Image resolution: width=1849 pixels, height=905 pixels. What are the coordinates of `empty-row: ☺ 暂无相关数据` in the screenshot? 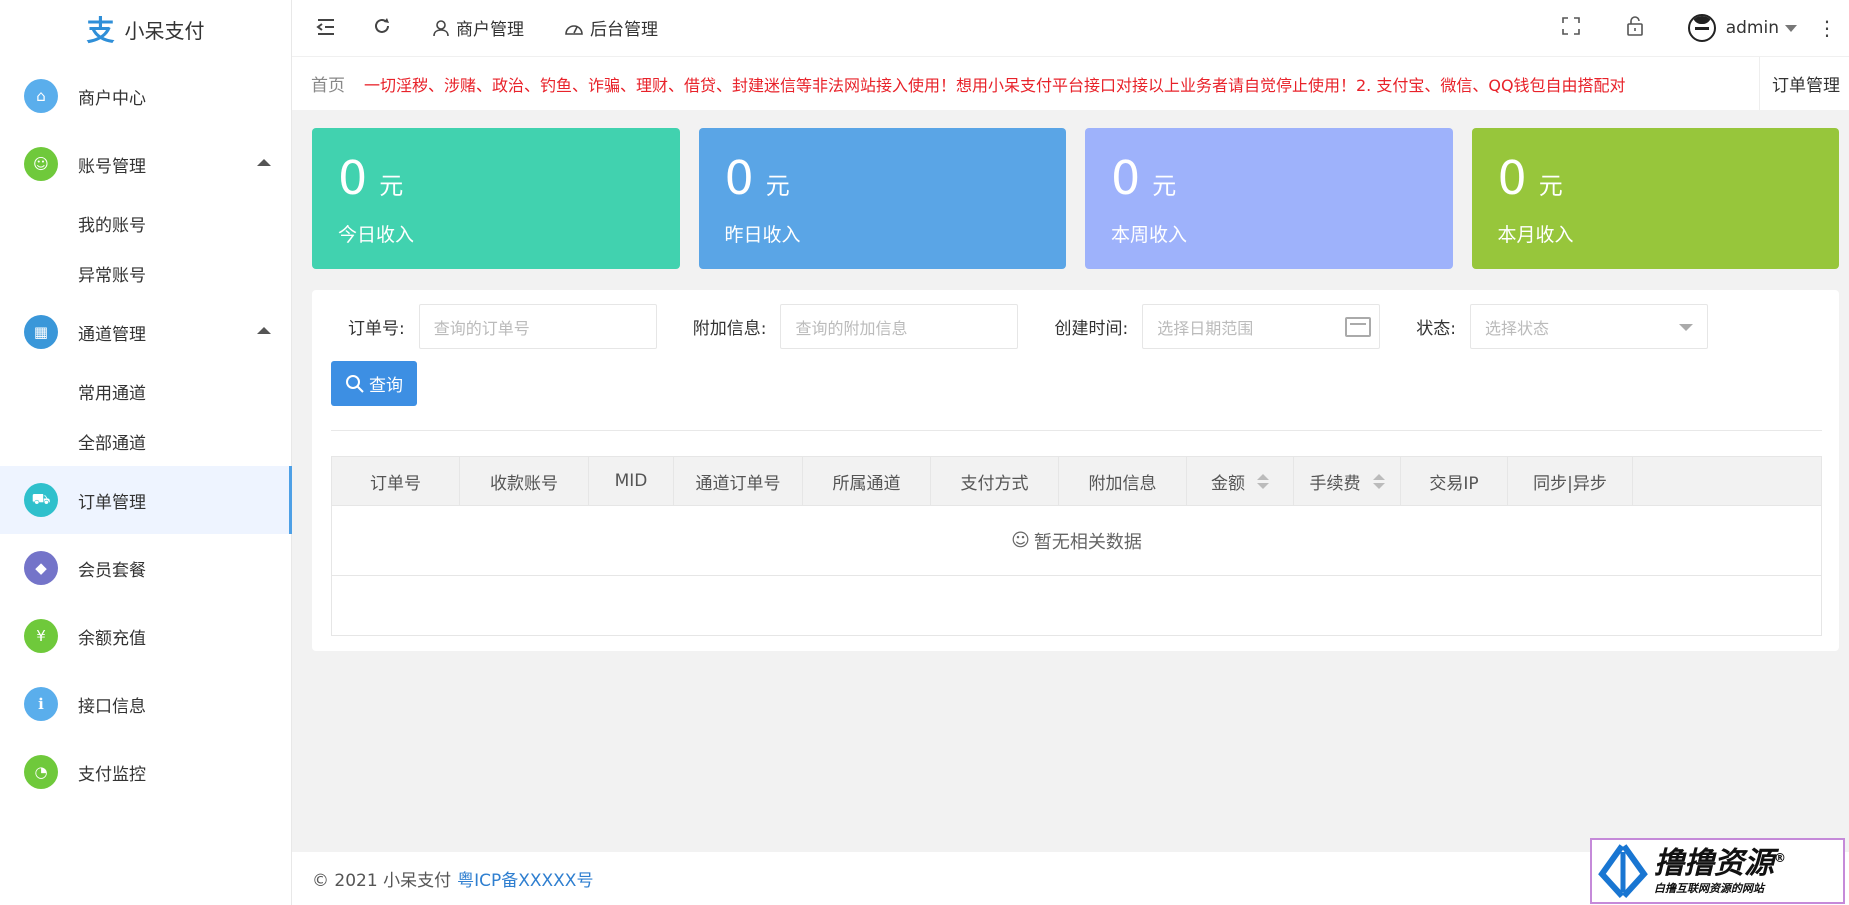 It's located at (1076, 541).